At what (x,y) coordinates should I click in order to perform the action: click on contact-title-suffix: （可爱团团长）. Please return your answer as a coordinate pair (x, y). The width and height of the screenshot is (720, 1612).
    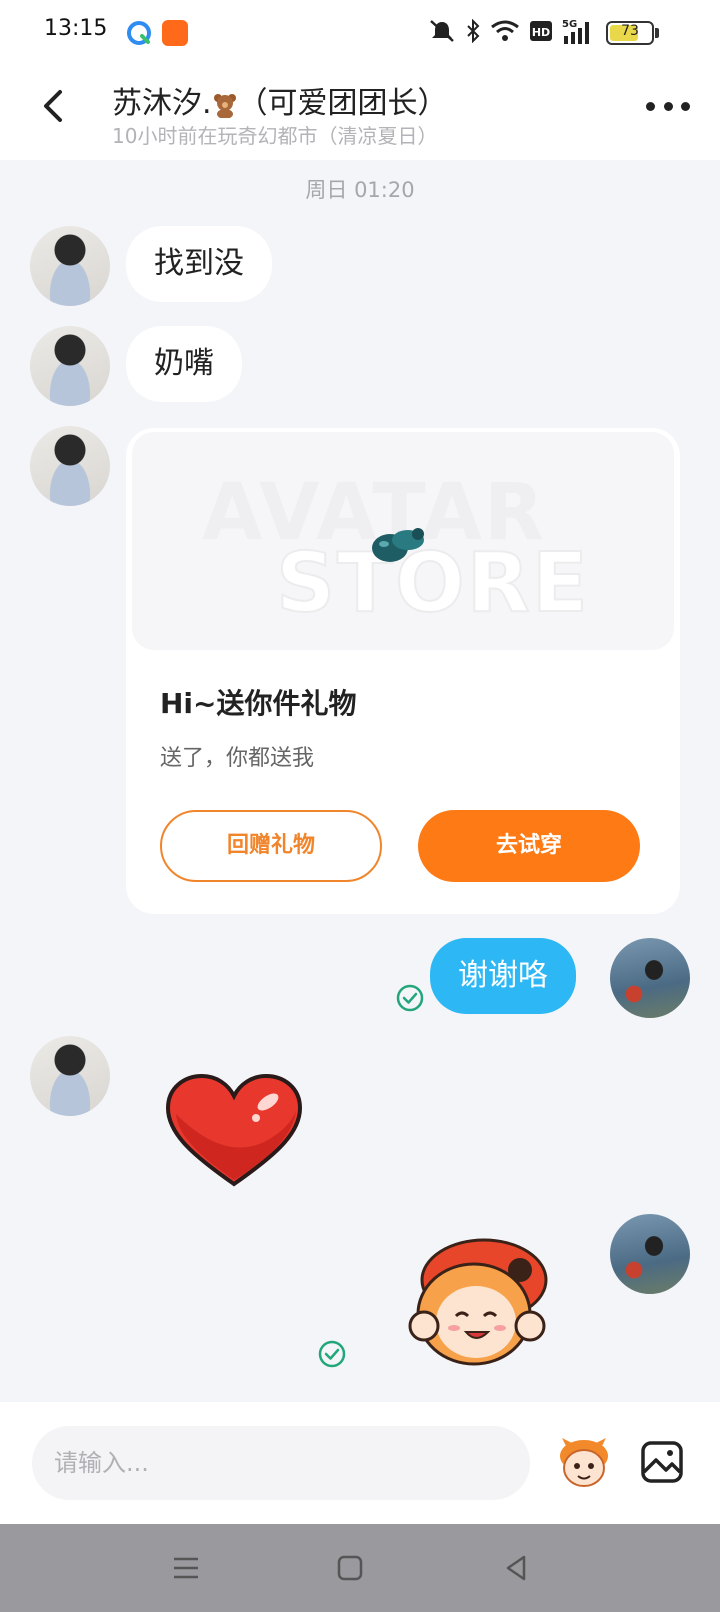
    Looking at the image, I should click on (342, 103).